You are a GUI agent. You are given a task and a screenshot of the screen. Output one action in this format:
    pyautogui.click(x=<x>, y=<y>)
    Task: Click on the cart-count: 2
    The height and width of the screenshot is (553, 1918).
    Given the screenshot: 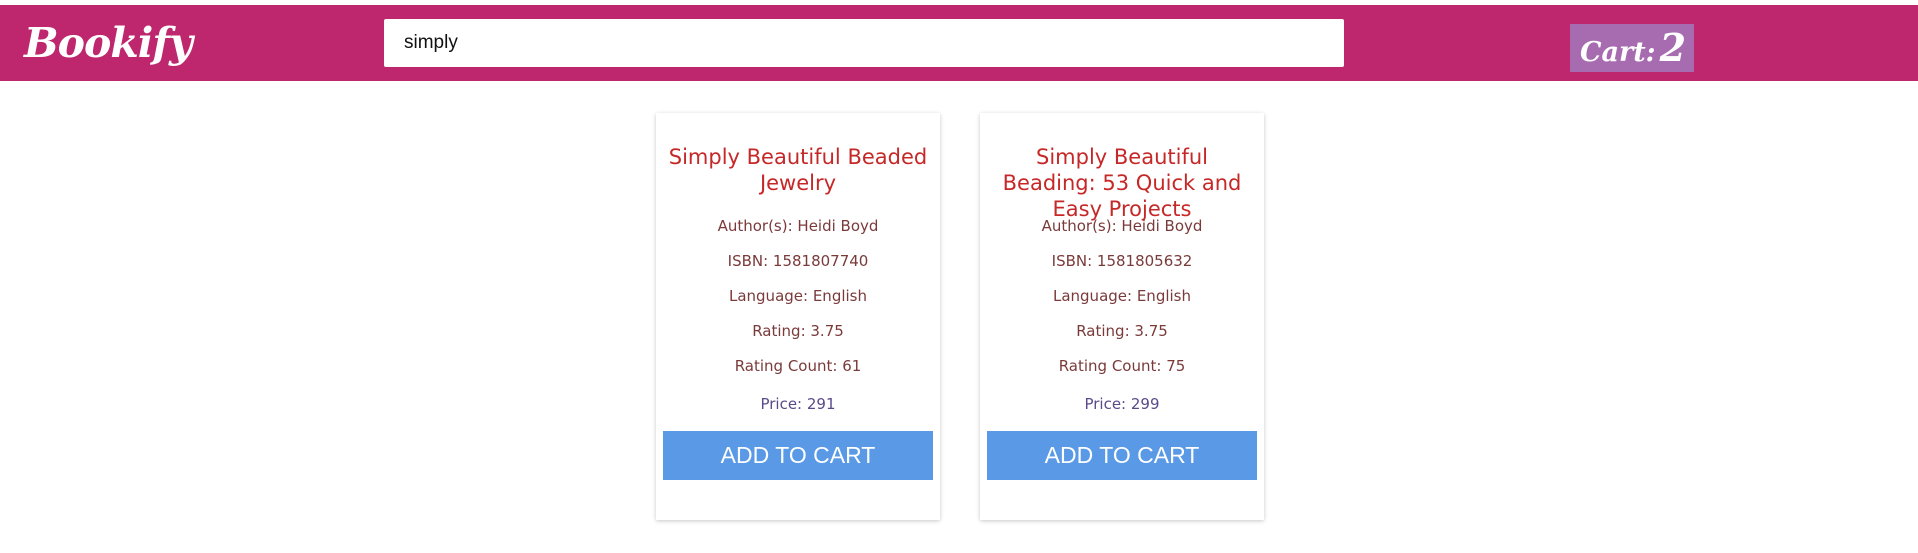 What is the action you would take?
    pyautogui.click(x=1673, y=47)
    